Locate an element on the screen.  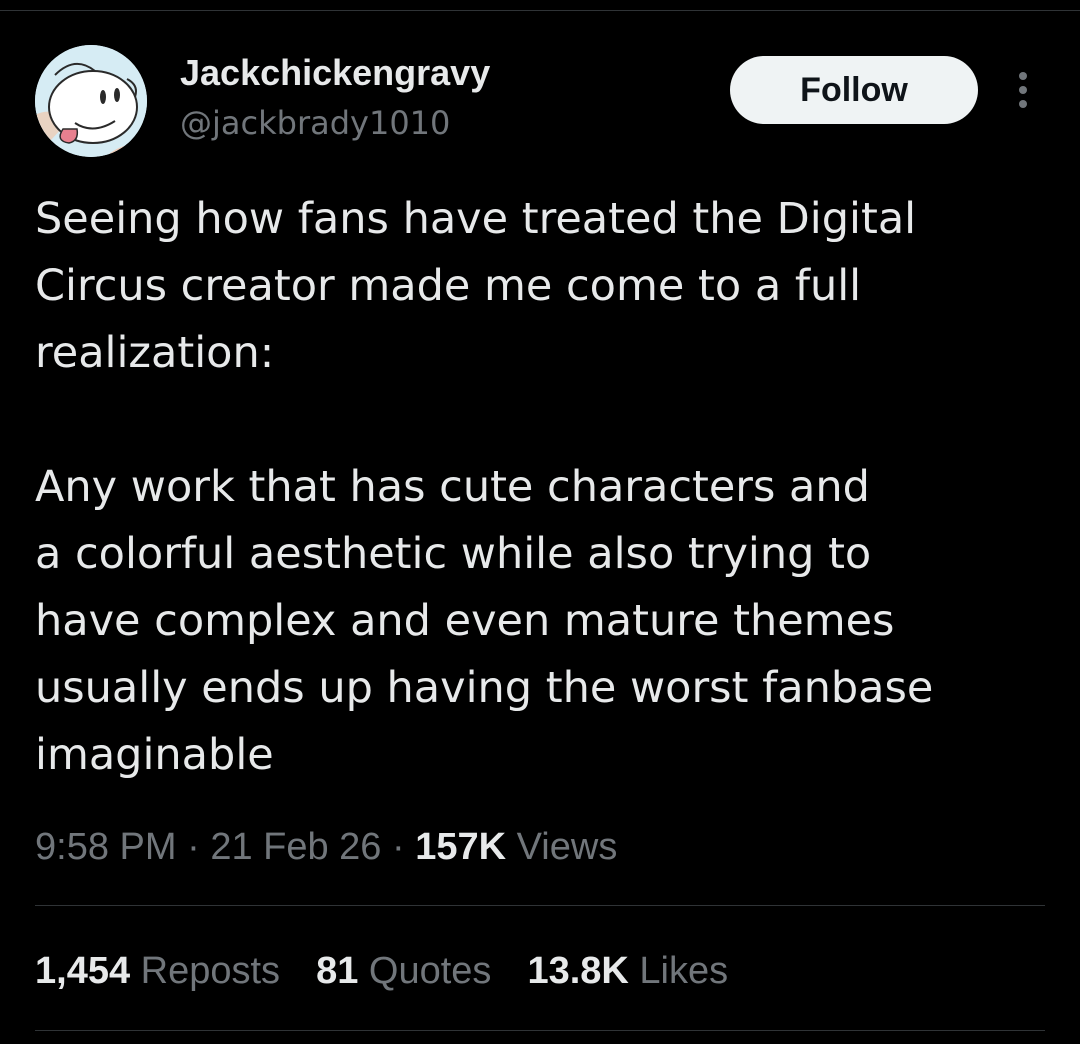
quotes-count: 81 is located at coordinates (337, 971).